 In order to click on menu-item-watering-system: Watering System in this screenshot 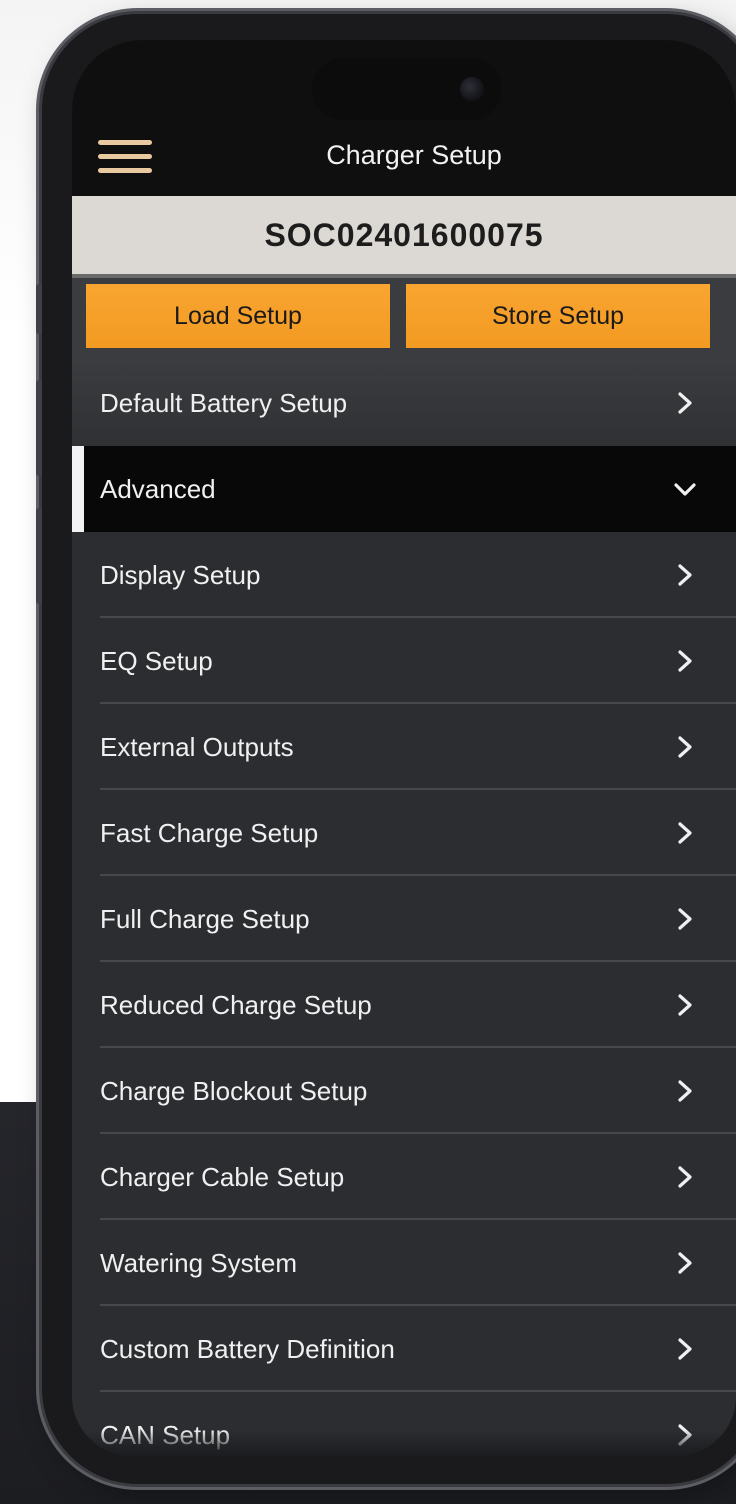, I will do `click(404, 1263)`.